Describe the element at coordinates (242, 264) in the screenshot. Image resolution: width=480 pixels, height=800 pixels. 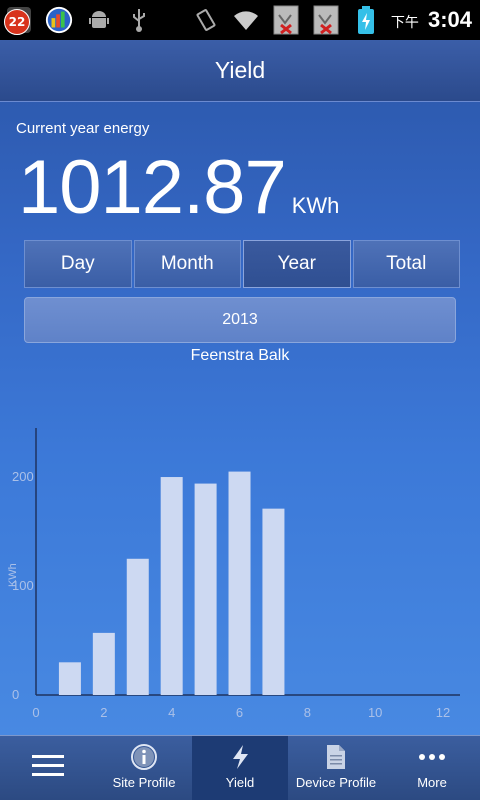
I see `period-tabs: Day Month Year Total` at that location.